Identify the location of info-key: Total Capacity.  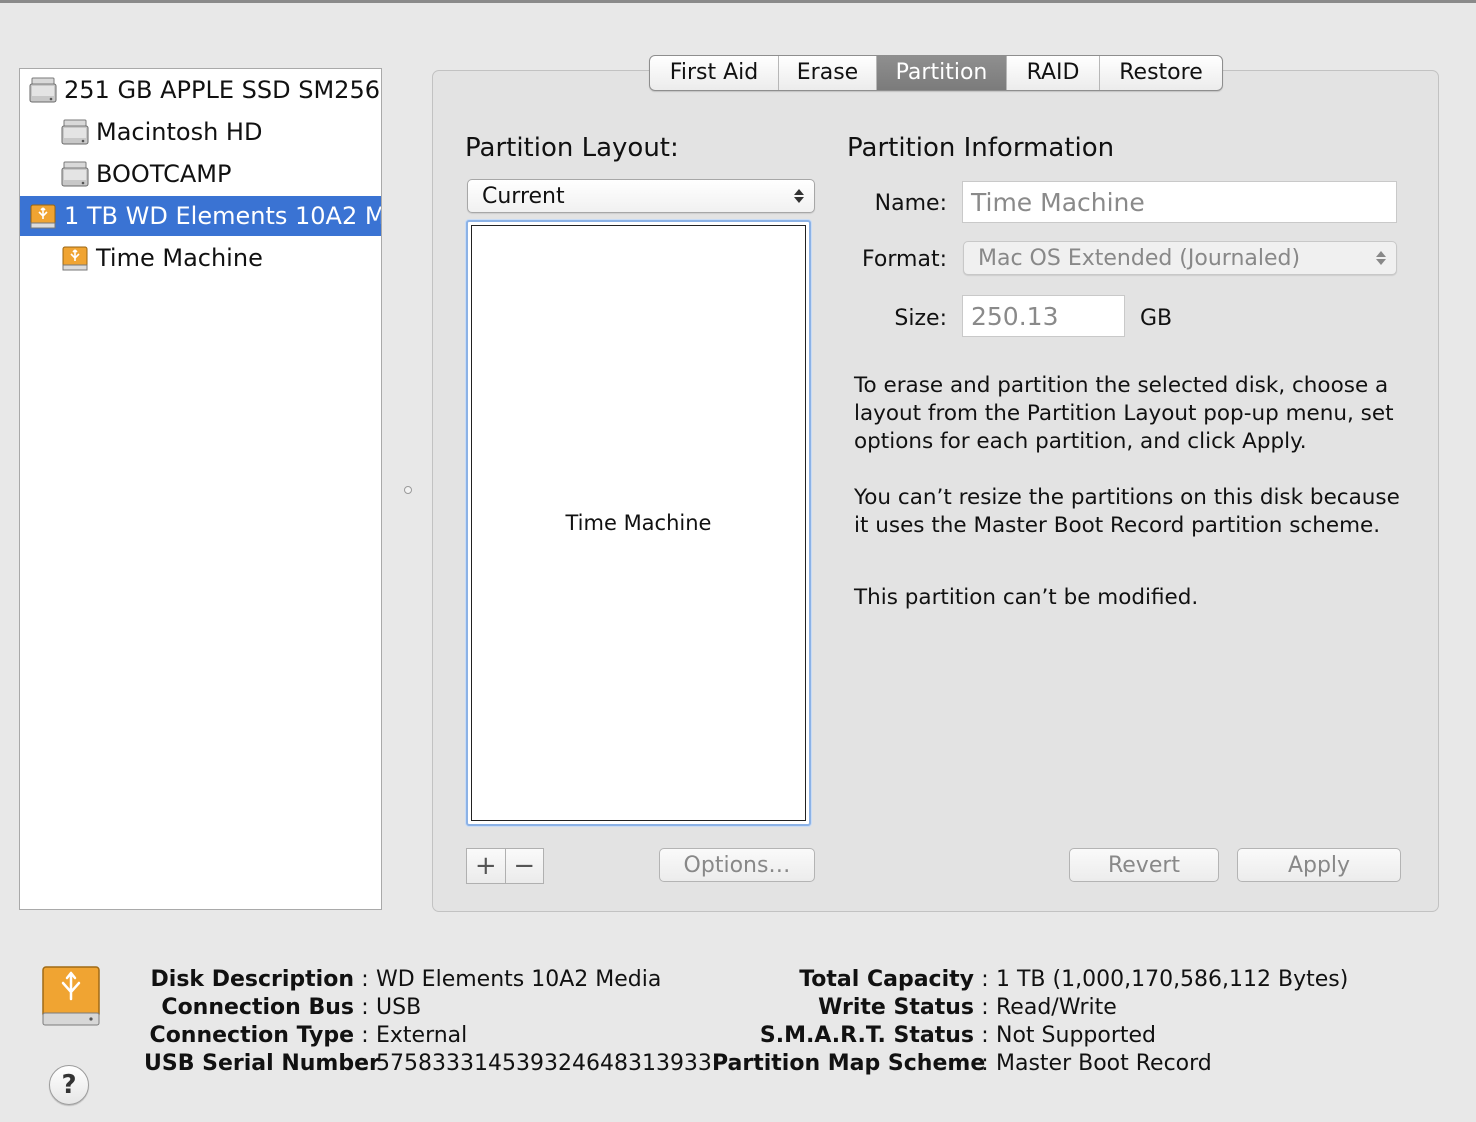
(886, 979).